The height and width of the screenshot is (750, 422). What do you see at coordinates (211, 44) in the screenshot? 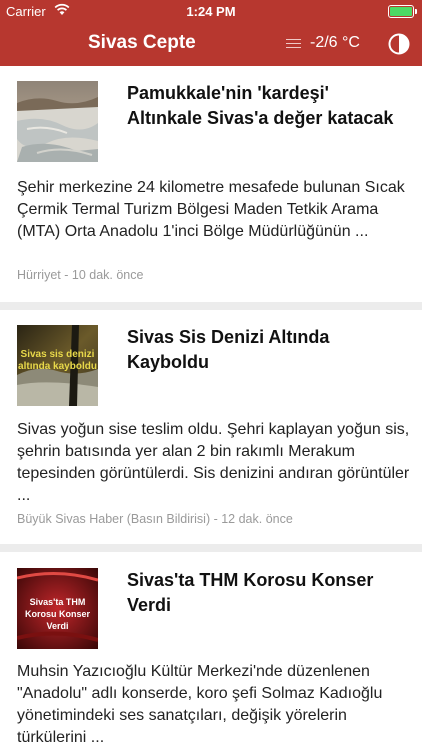
I see `nav-bar: Sivas Cepte -2/6 °C` at bounding box center [211, 44].